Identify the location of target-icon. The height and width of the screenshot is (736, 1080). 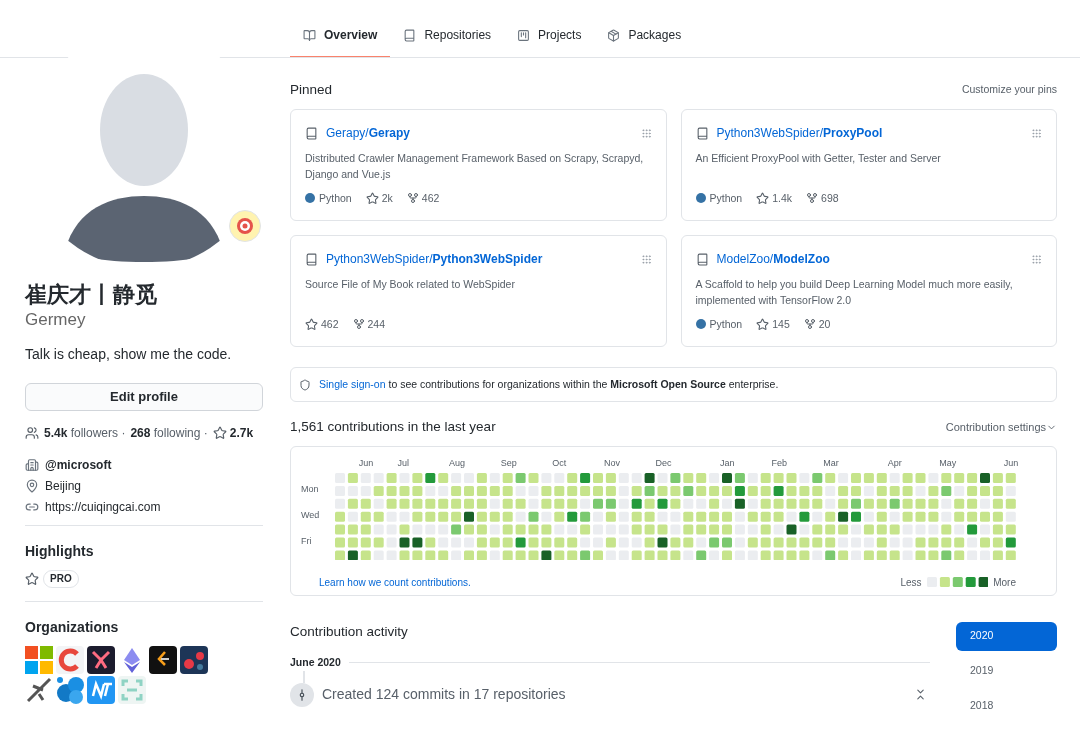
(245, 226).